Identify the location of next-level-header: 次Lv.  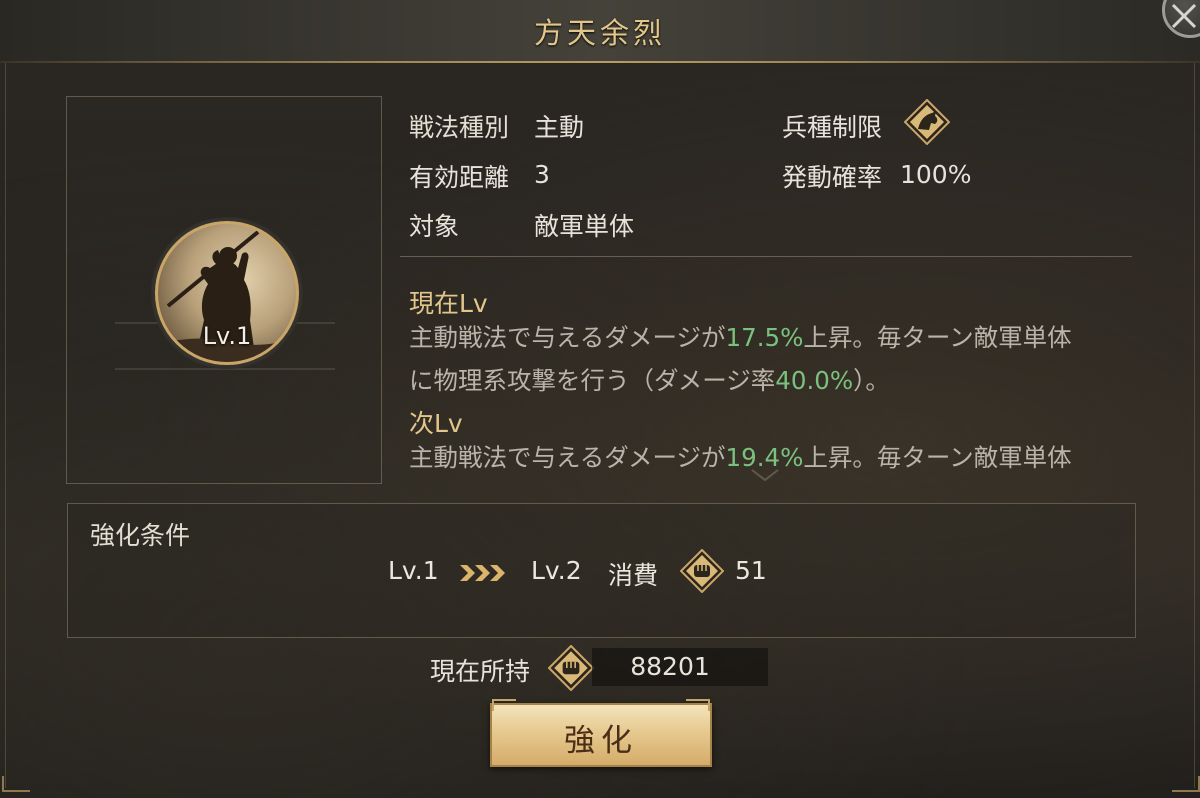
(436, 423).